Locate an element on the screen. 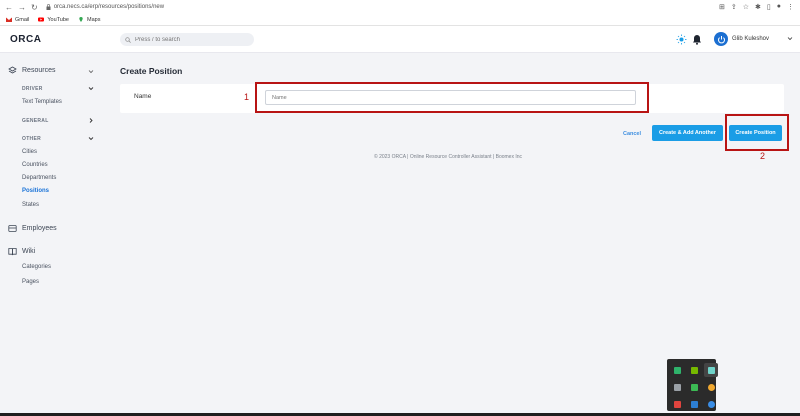 The height and width of the screenshot is (416, 800). system-tray-popup is located at coordinates (692, 385).